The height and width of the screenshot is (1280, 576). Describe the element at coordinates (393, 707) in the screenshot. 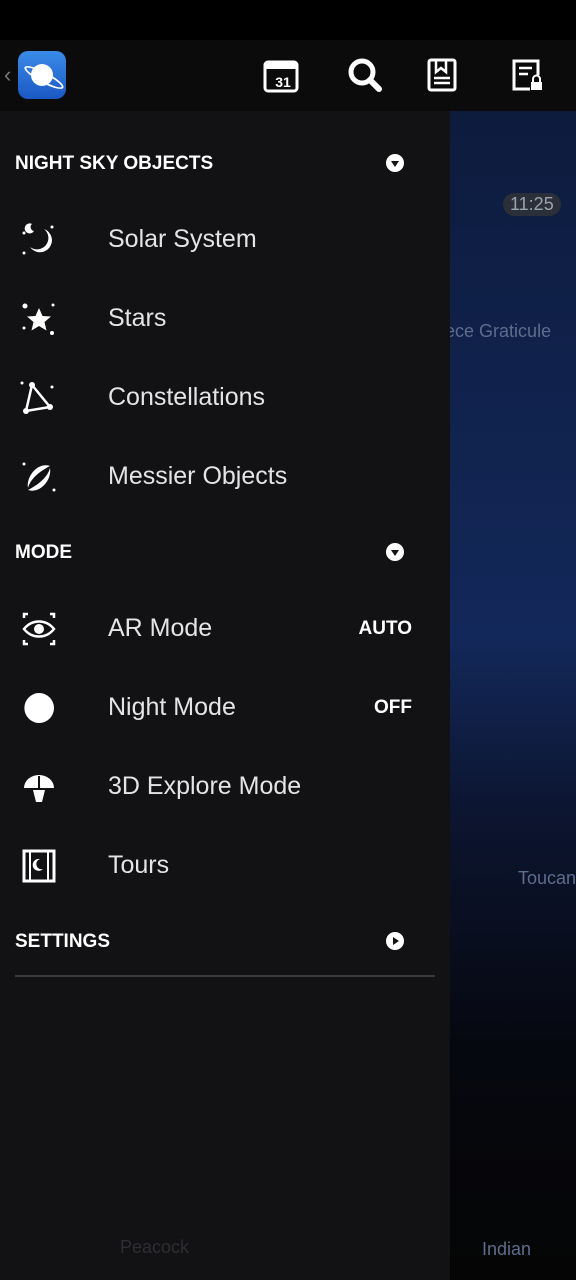

I see `night-mode-value: OFF` at that location.